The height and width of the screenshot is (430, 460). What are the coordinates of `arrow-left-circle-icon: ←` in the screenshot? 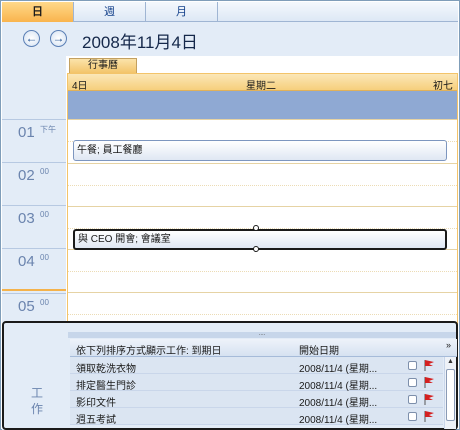 It's located at (31, 38).